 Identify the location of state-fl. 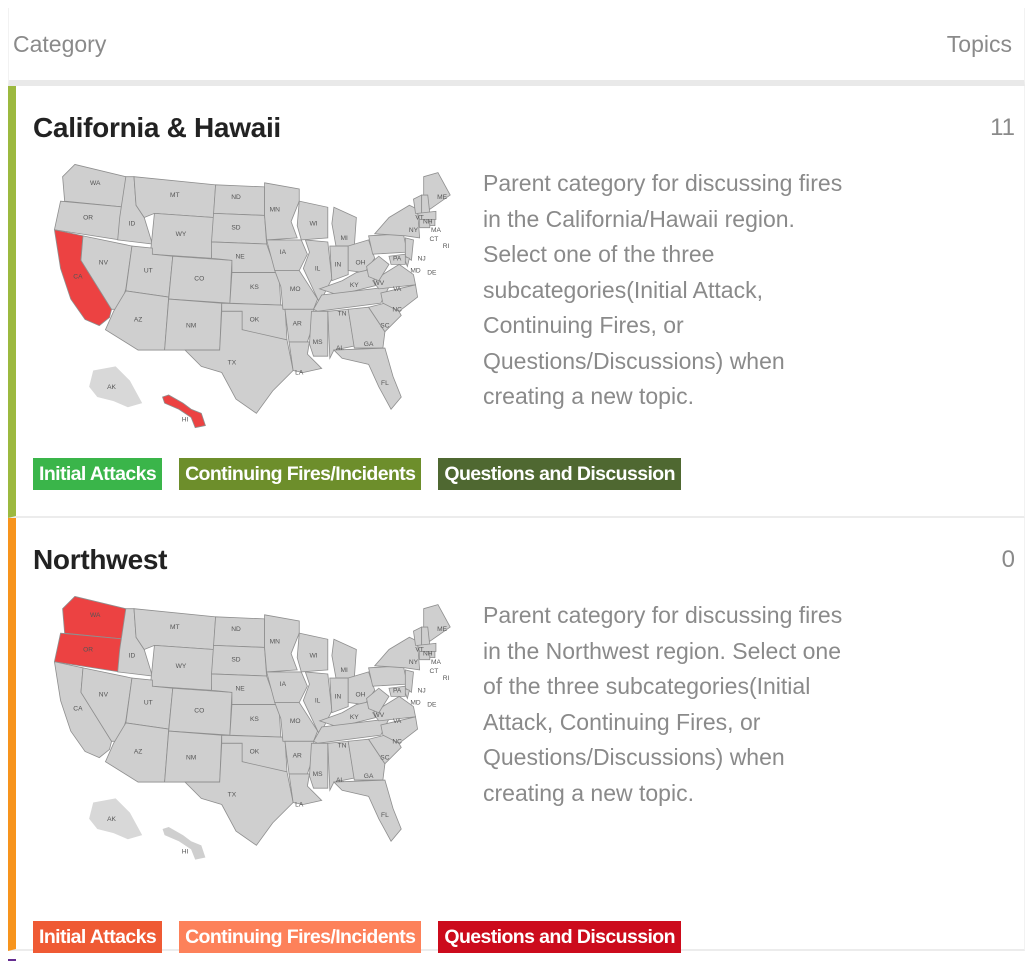
(367, 378).